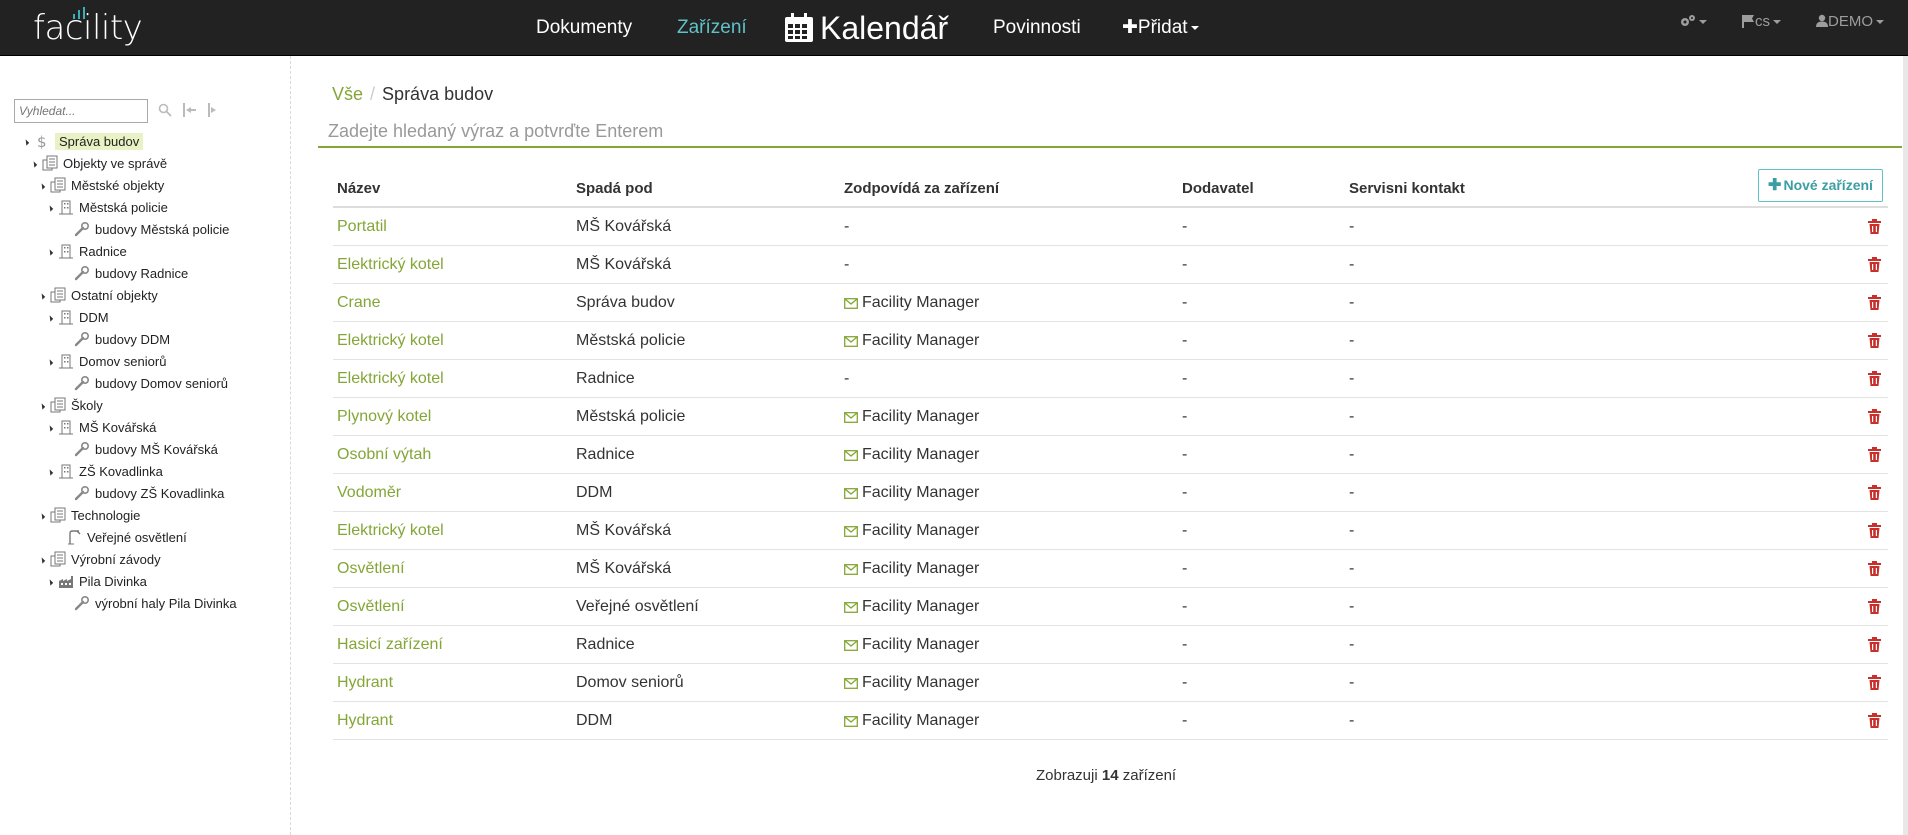  I want to click on page-scrollbar, so click(1905, 445).